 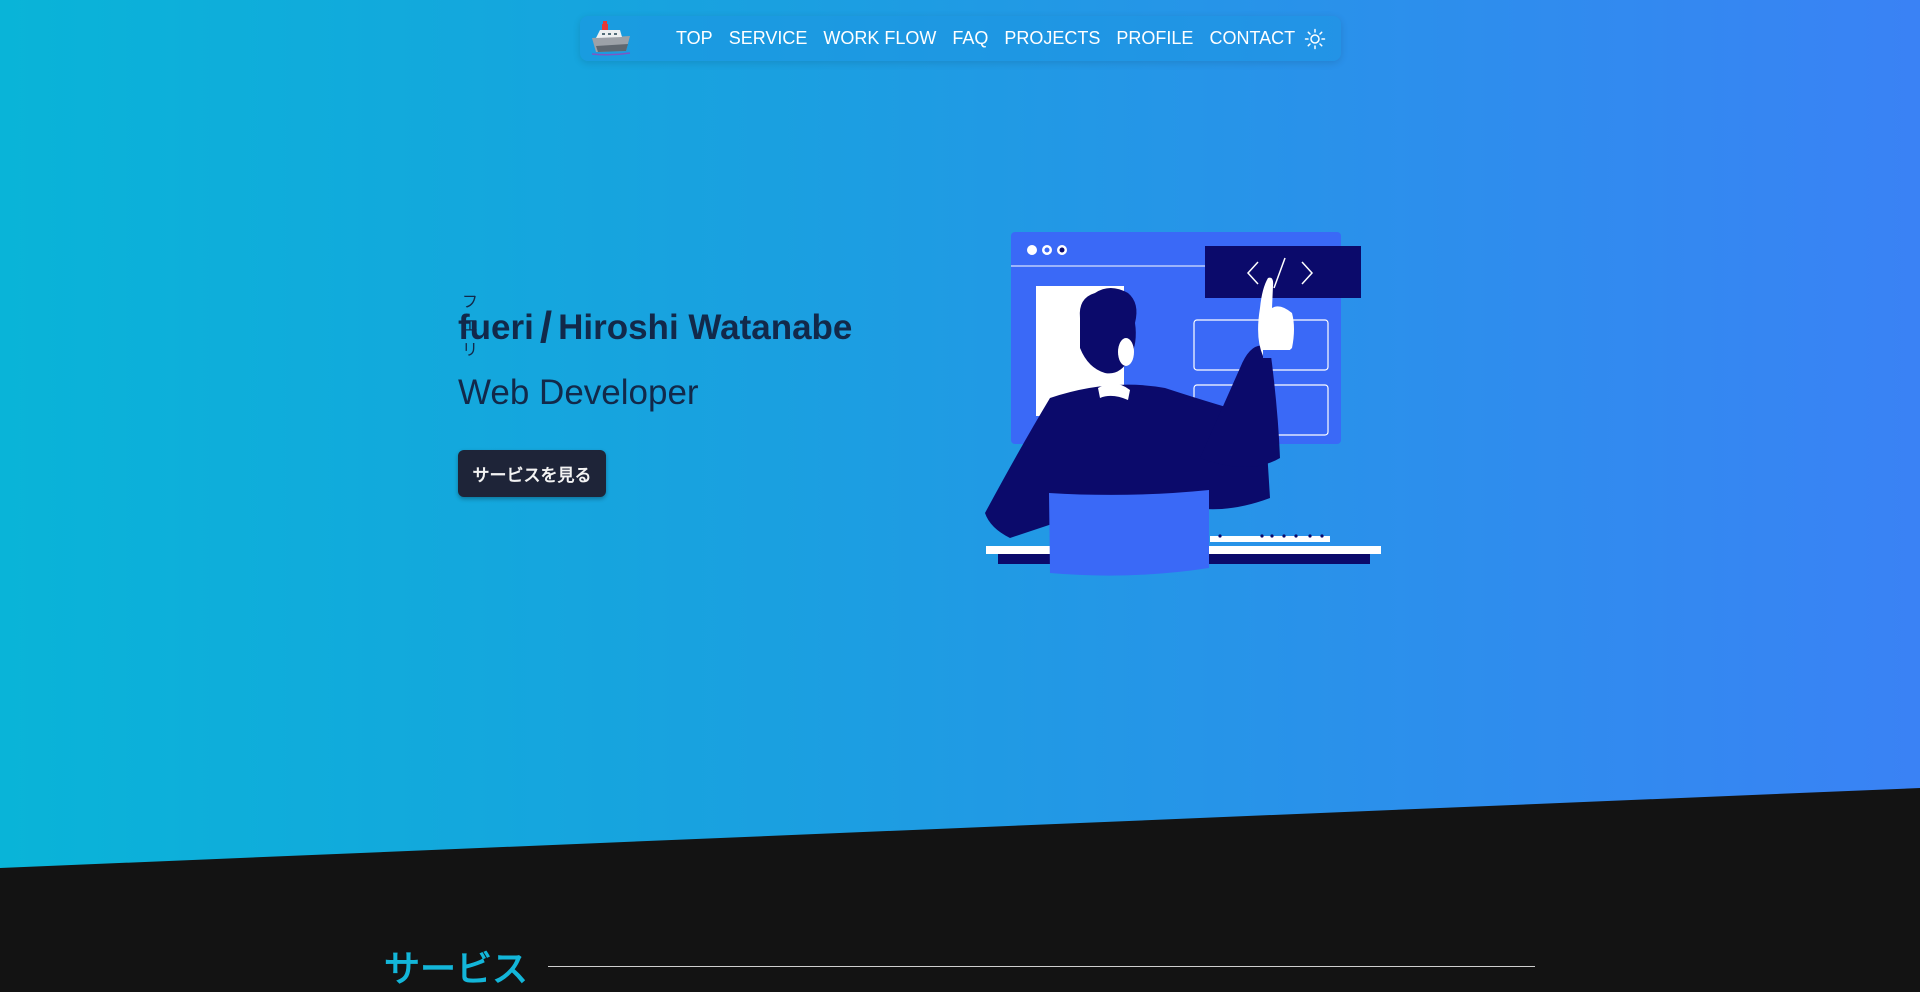 What do you see at coordinates (546, 327) in the screenshot?
I see `name-slash: /` at bounding box center [546, 327].